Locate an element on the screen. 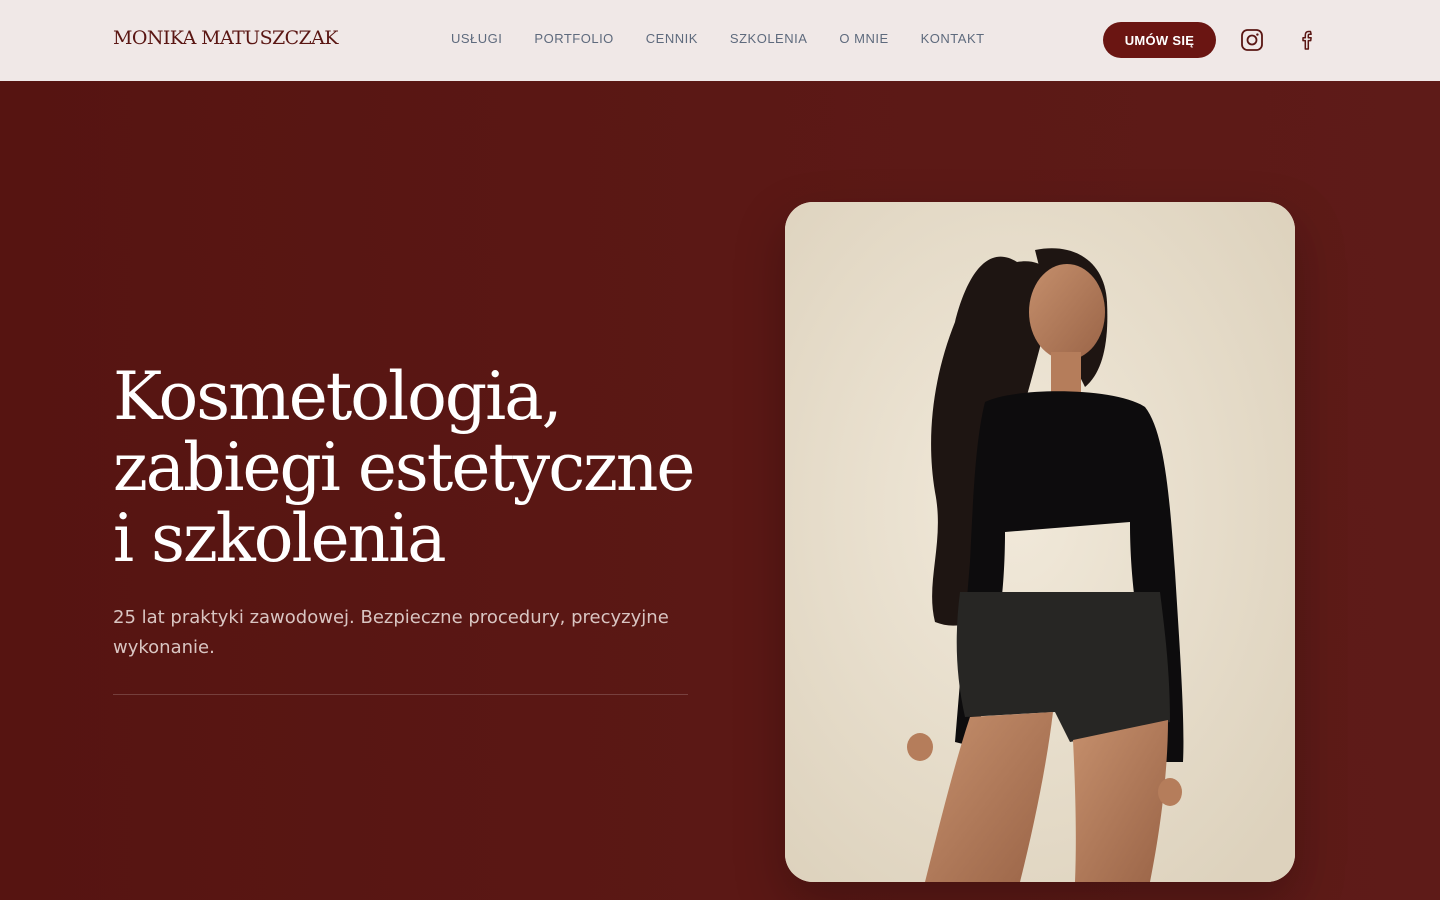 Image resolution: width=1440 pixels, height=900 pixels. hero-title-line: Kosmetologia, is located at coordinates (338, 396).